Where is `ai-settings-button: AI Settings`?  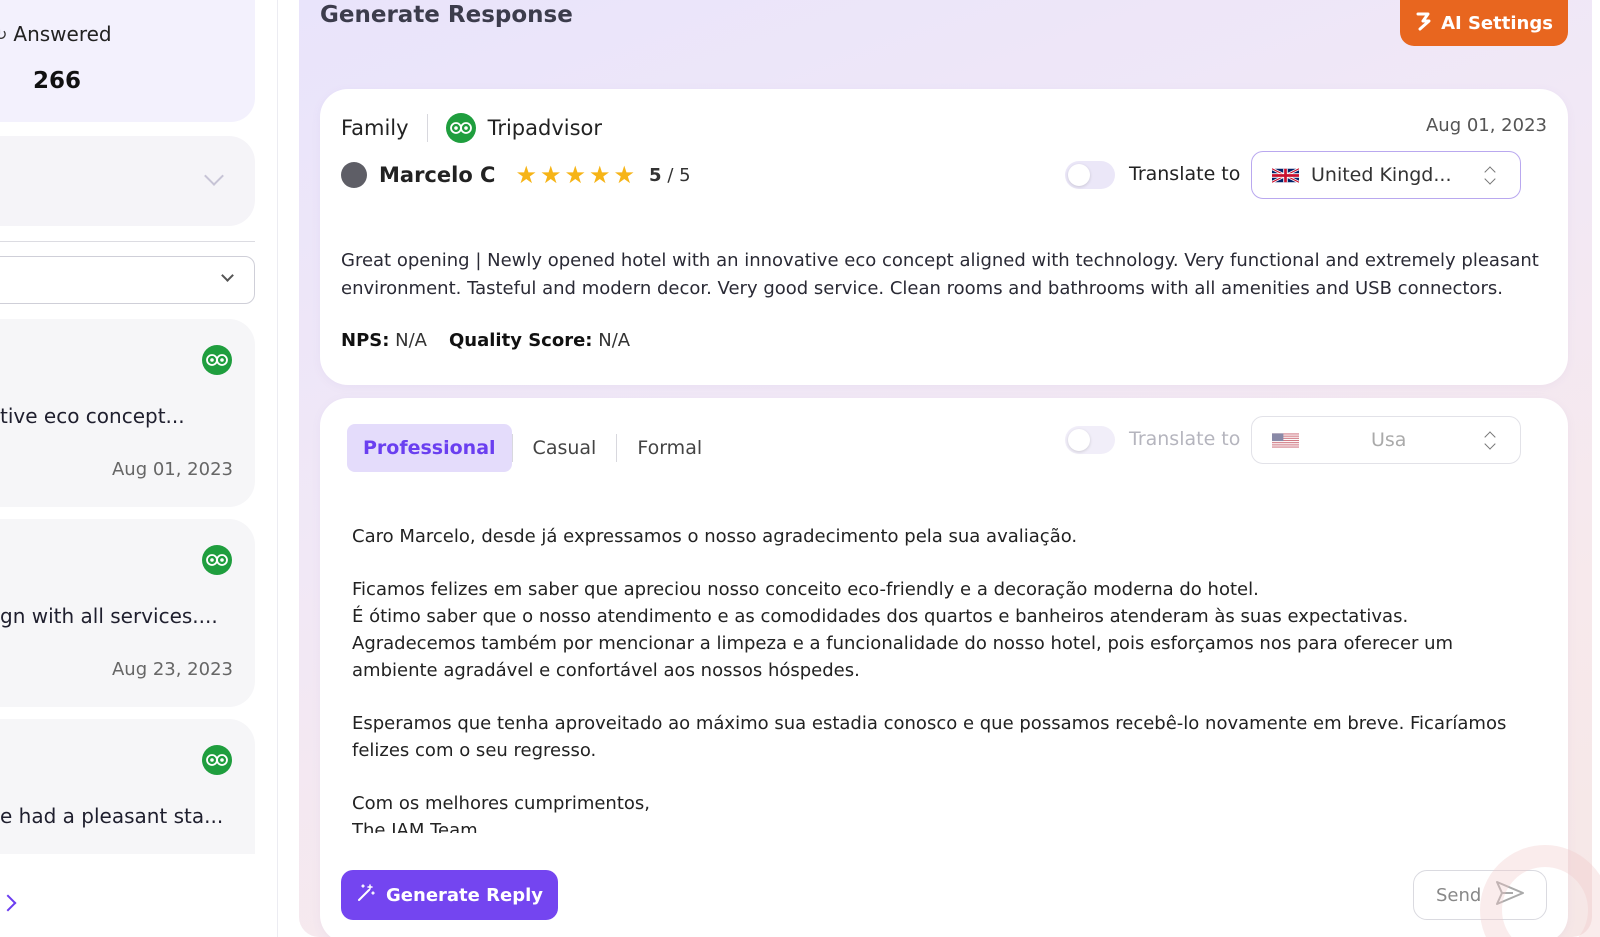 ai-settings-button: AI Settings is located at coordinates (1484, 23).